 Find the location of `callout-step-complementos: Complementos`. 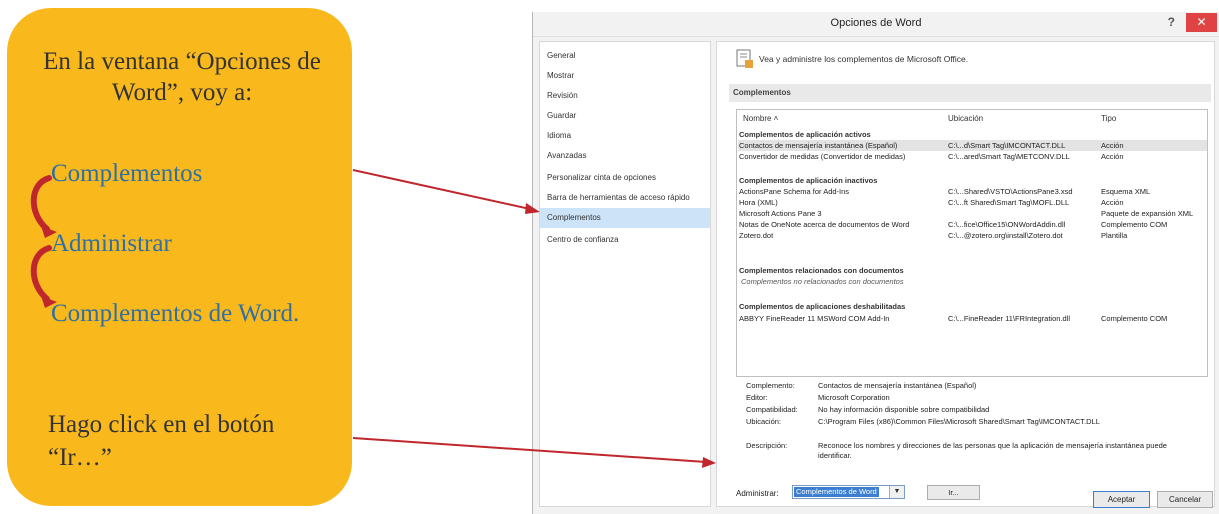

callout-step-complementos: Complementos is located at coordinates (127, 173).